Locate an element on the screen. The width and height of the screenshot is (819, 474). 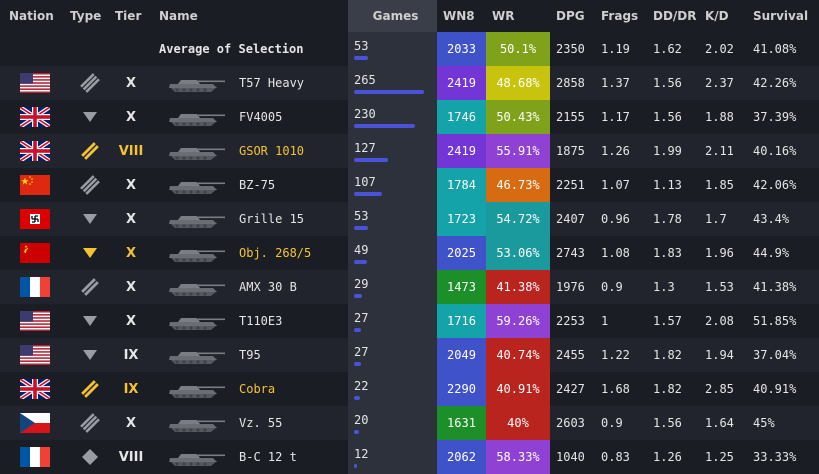
header-name: Name is located at coordinates (253, 16).